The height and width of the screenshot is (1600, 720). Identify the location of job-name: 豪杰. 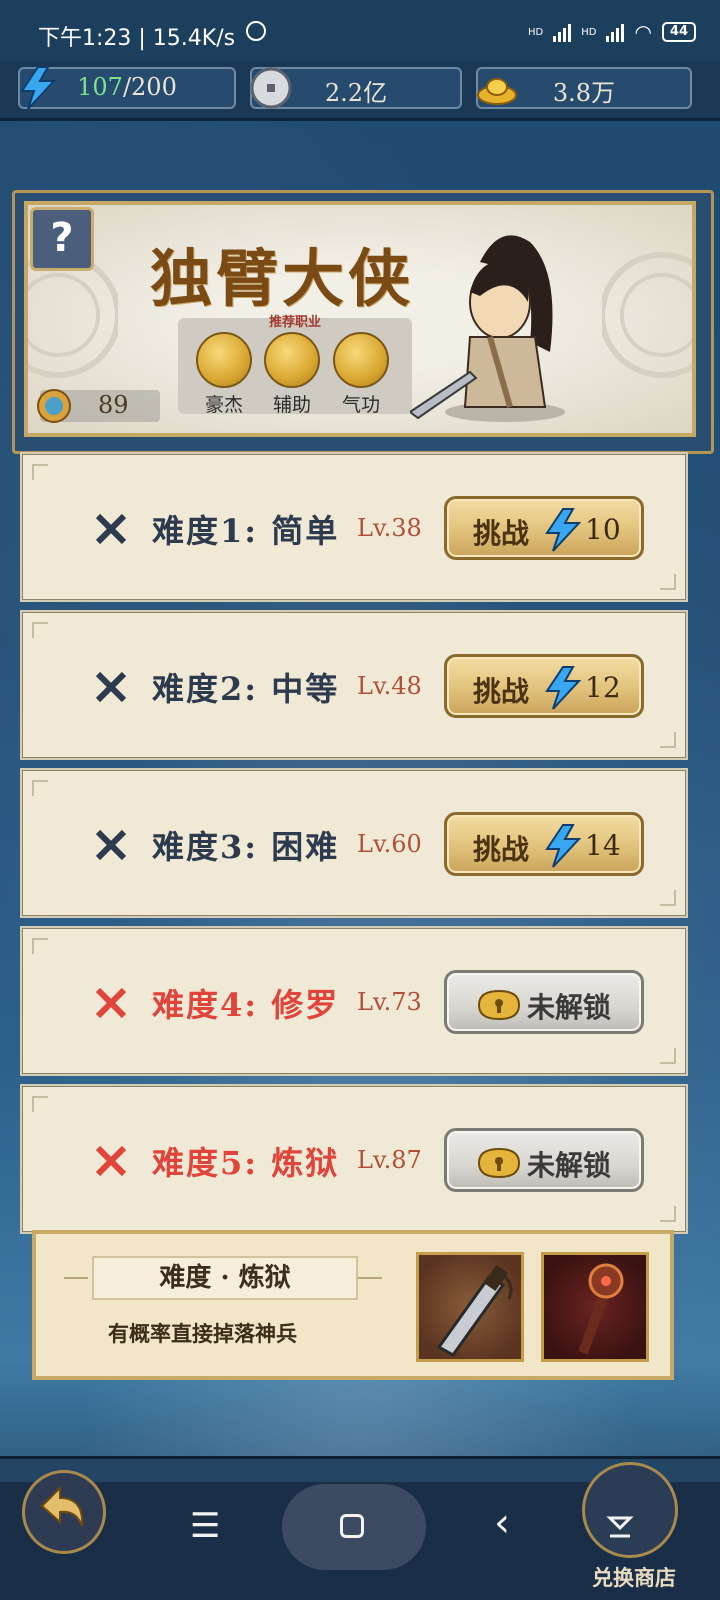
(223, 405).